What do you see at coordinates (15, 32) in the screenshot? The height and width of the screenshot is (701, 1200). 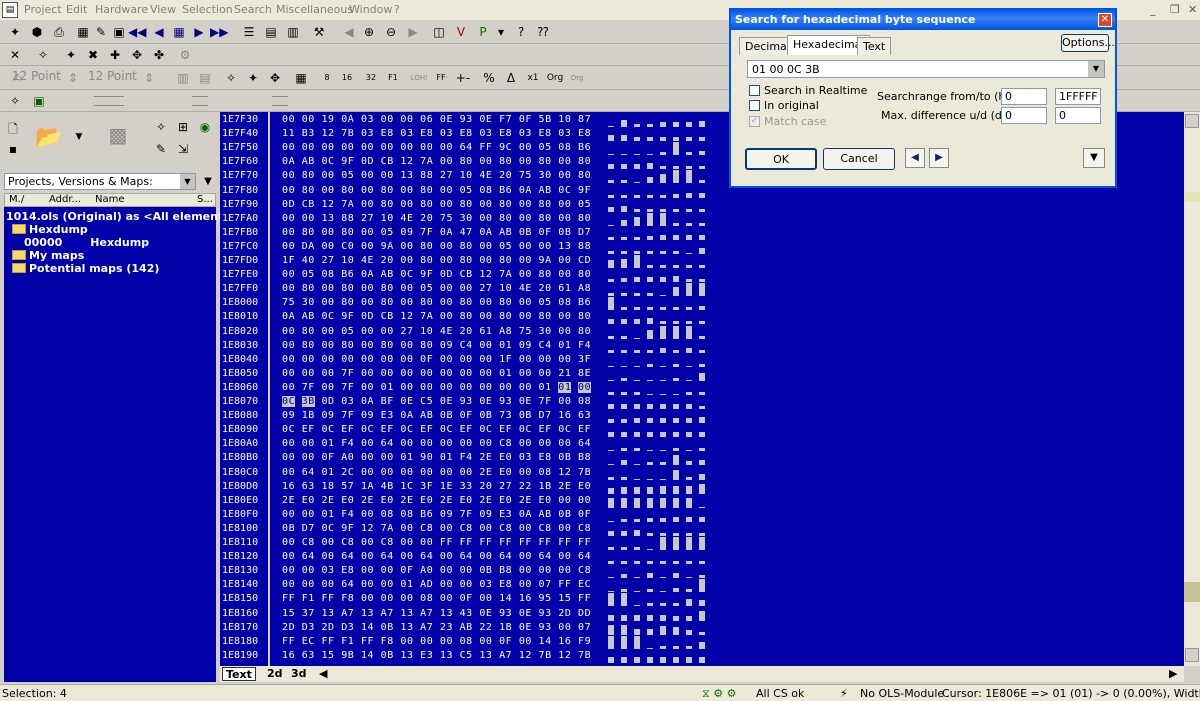 I see `wizard-icon: ✦` at bounding box center [15, 32].